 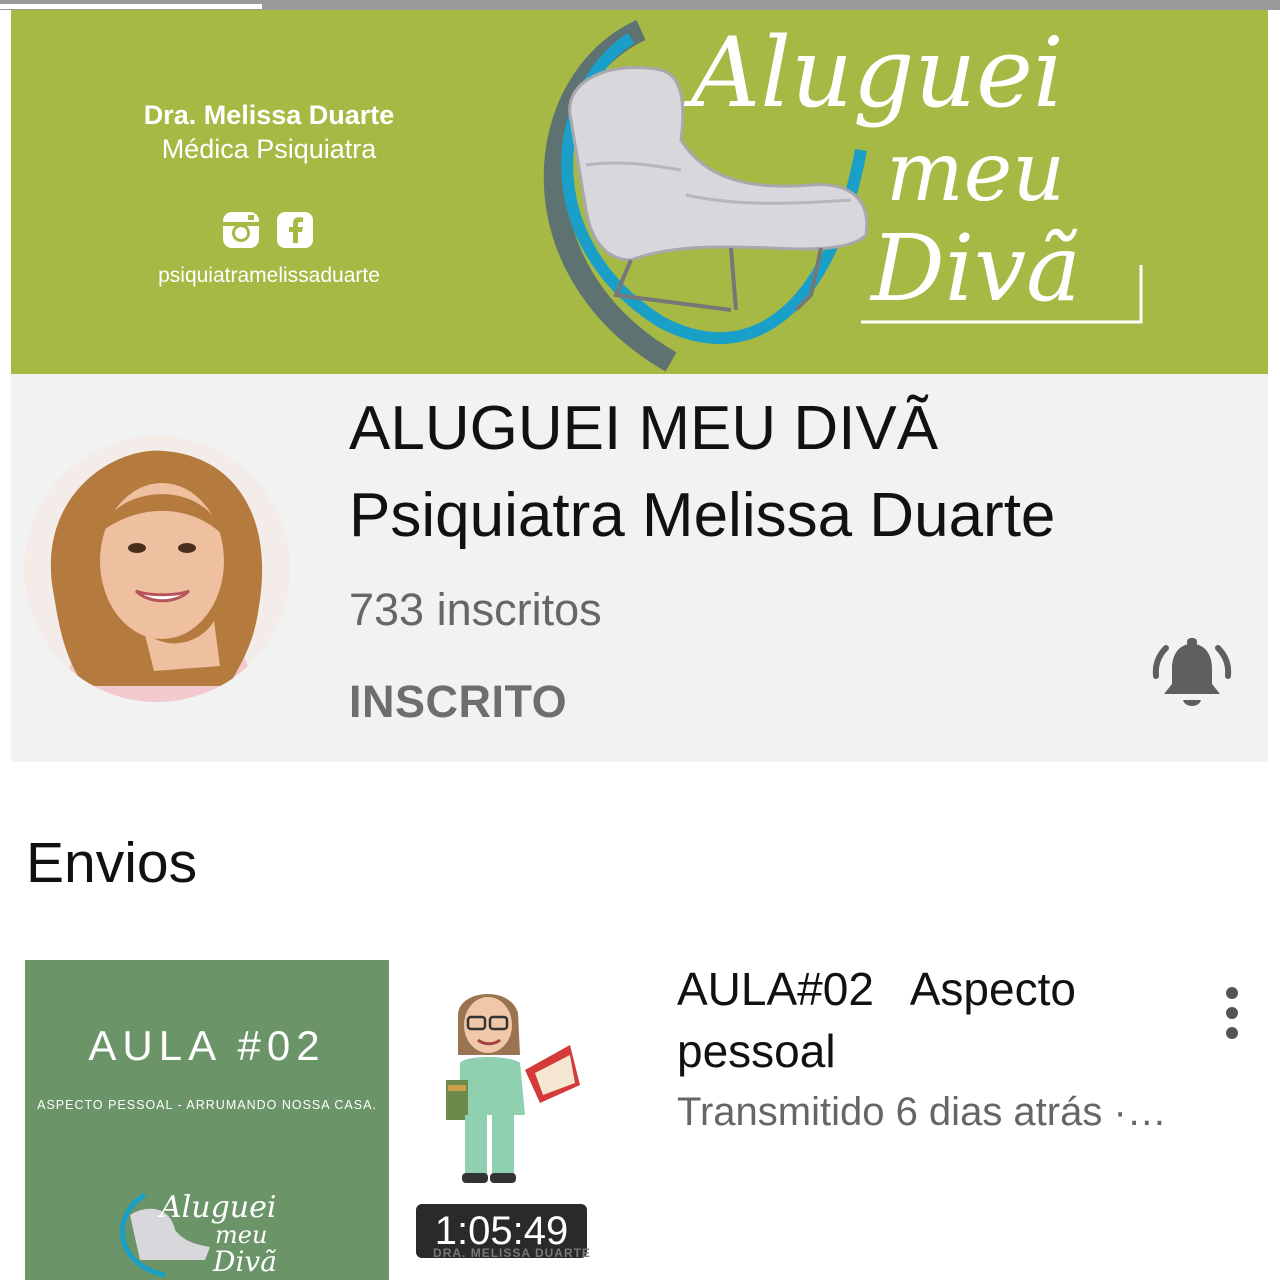 I want to click on instagram-icon, so click(x=241, y=230).